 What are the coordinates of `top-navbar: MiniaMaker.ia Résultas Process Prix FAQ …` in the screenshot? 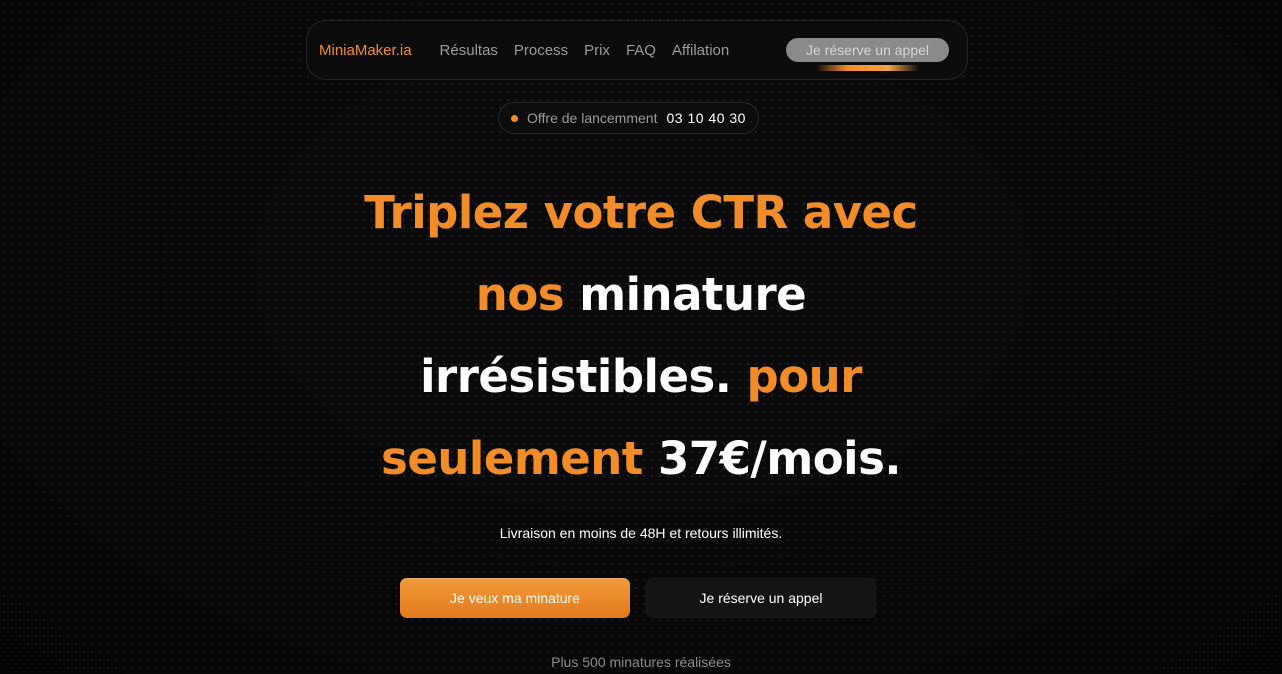 It's located at (637, 50).